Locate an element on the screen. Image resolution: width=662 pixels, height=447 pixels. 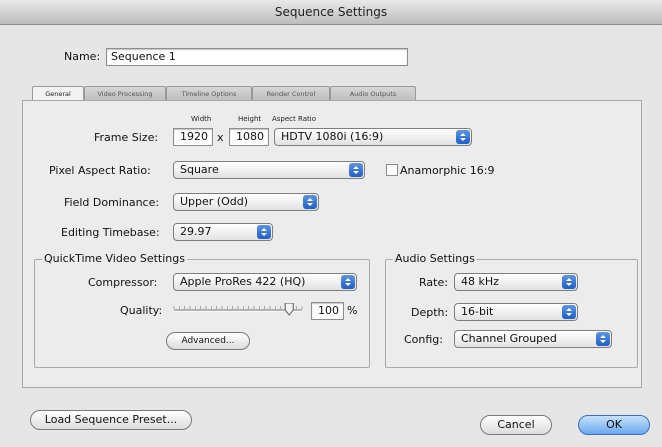
field-dominance-popup: Upper (Odd) is located at coordinates (246, 202).